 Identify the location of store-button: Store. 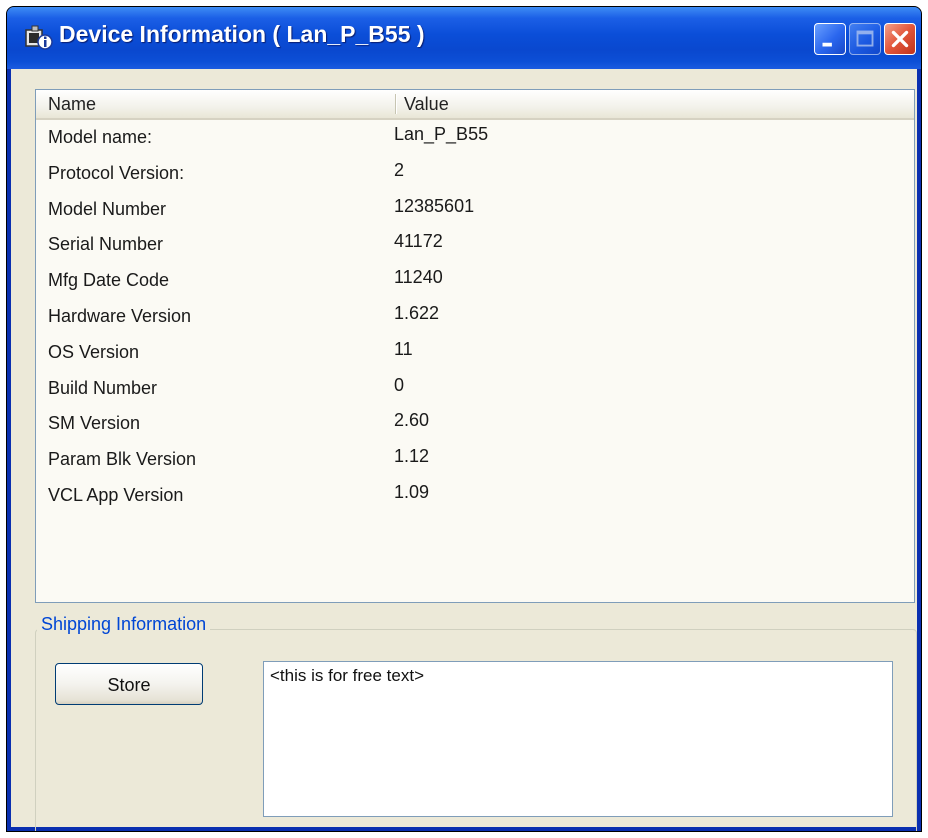
(129, 684).